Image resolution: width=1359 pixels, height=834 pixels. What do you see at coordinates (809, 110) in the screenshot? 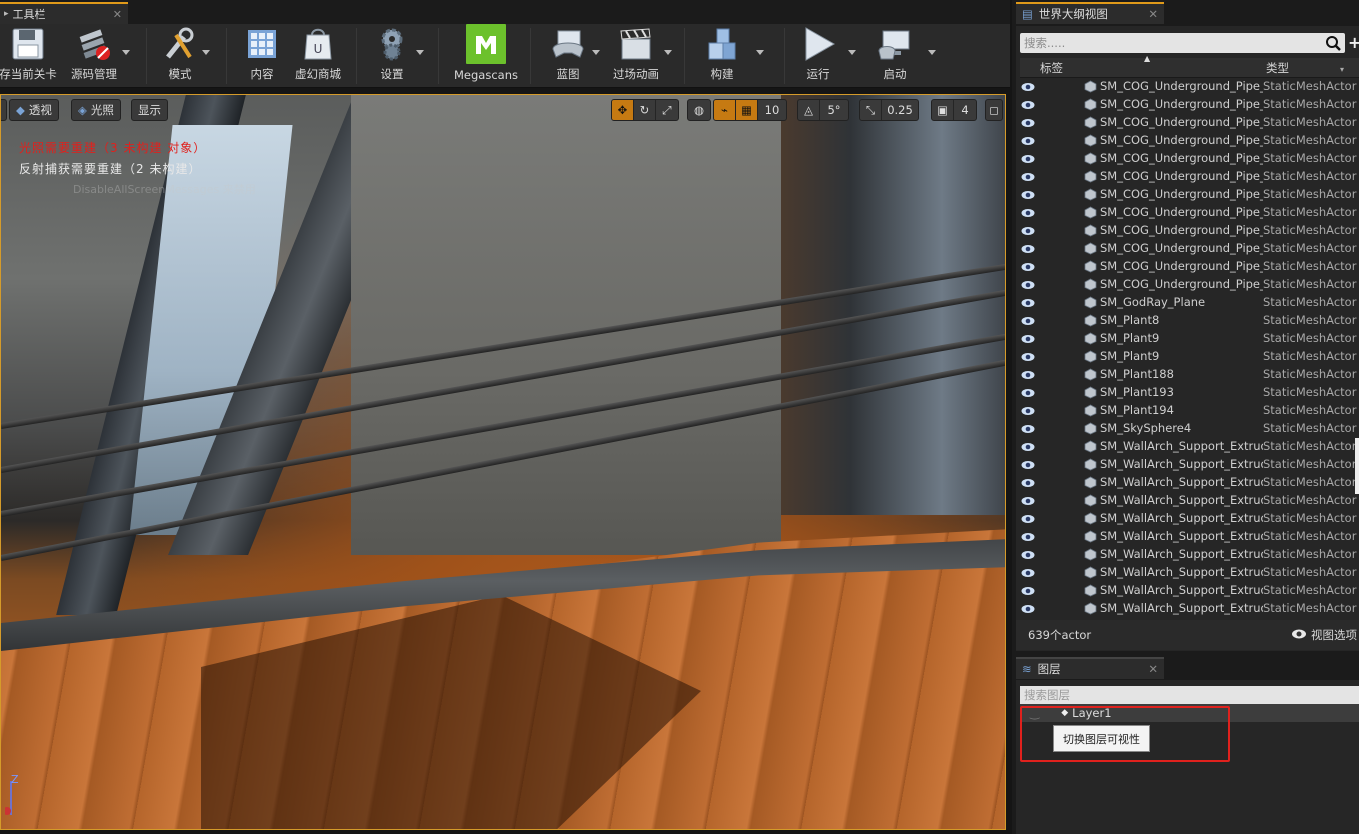
I see `rotation-snap-icon: ◬` at bounding box center [809, 110].